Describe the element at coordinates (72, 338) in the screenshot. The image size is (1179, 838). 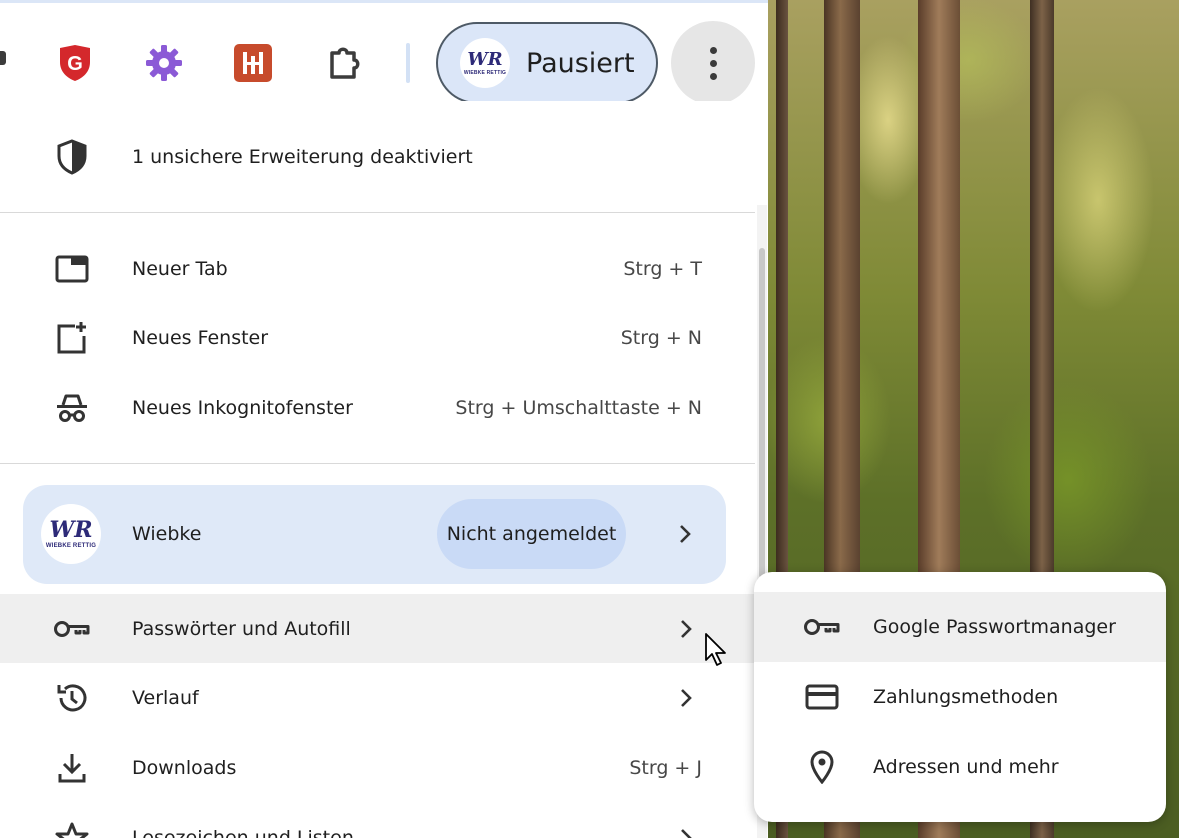
I see `new-window-icon` at that location.